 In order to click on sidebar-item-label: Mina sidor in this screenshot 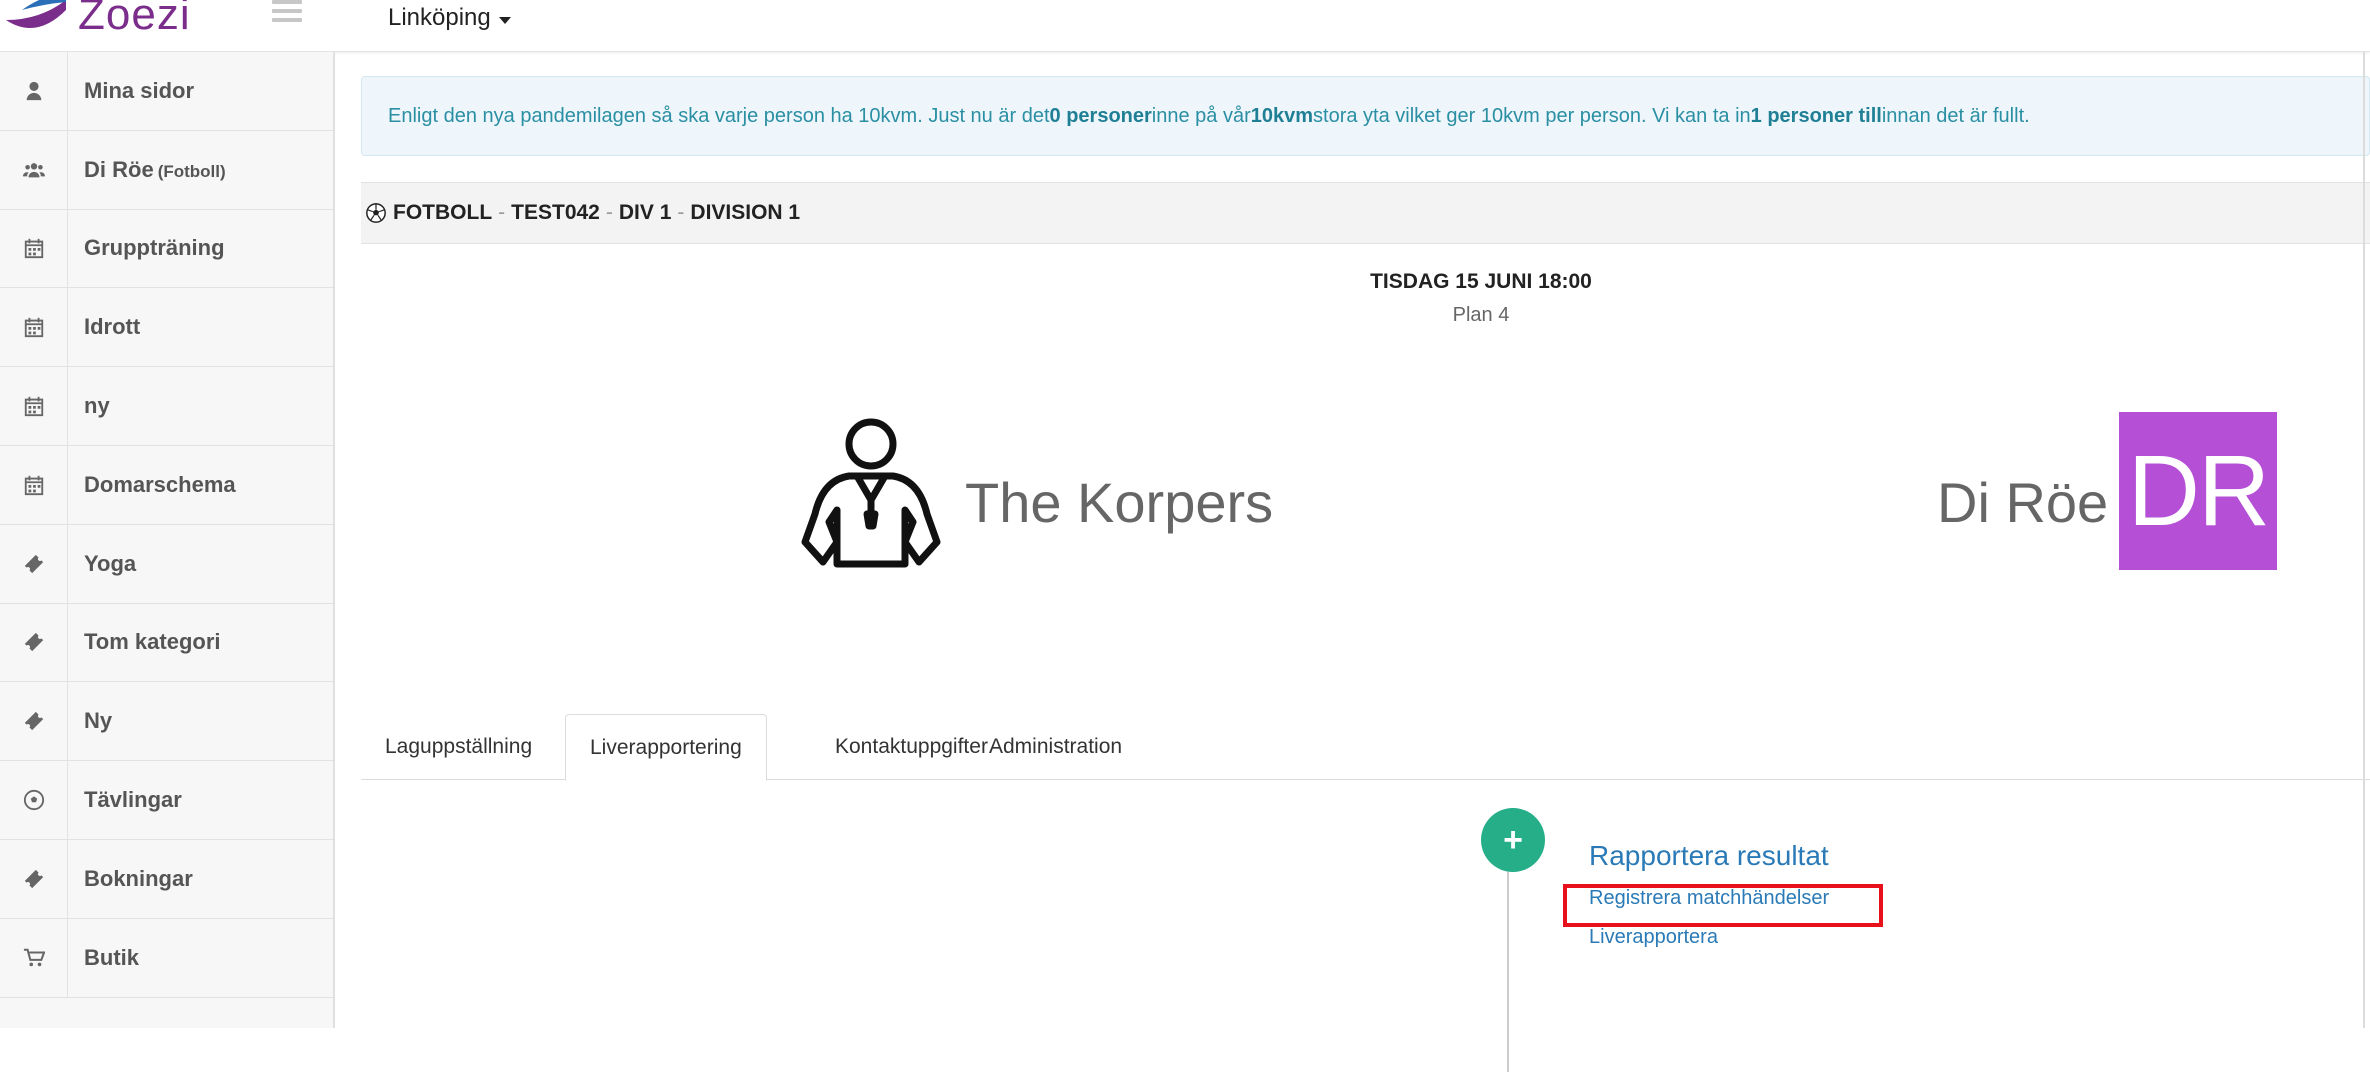, I will do `click(131, 91)`.